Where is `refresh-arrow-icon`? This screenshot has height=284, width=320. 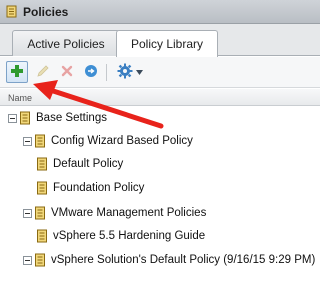 refresh-arrow-icon is located at coordinates (91, 72).